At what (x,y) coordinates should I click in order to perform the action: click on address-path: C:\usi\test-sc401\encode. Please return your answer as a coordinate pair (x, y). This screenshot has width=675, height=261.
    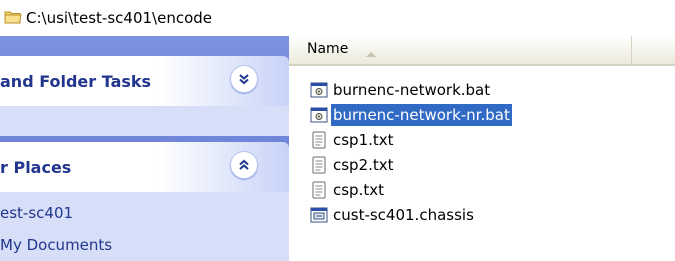
    Looking at the image, I should click on (119, 18).